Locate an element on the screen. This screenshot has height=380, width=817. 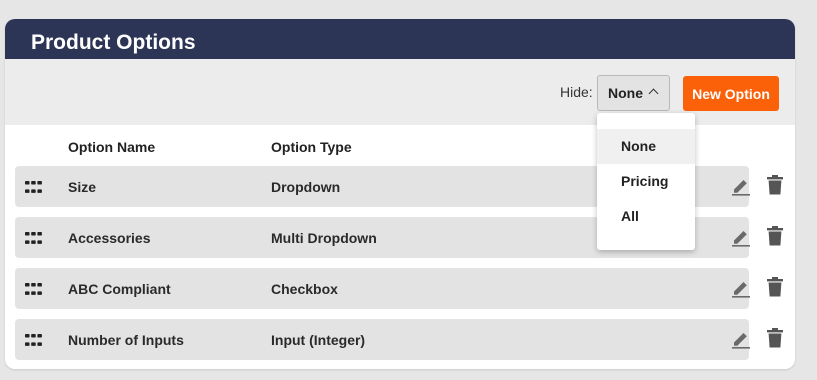
hide-option-all: All is located at coordinates (646, 216).